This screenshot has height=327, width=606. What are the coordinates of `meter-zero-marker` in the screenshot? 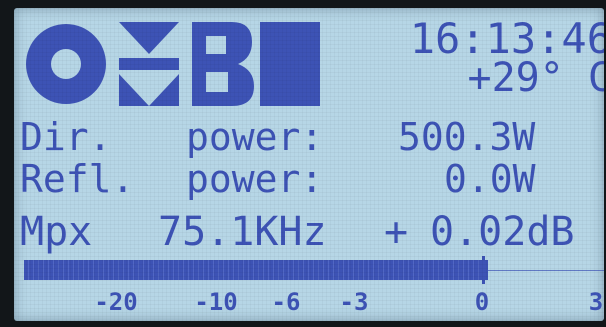 It's located at (483, 270).